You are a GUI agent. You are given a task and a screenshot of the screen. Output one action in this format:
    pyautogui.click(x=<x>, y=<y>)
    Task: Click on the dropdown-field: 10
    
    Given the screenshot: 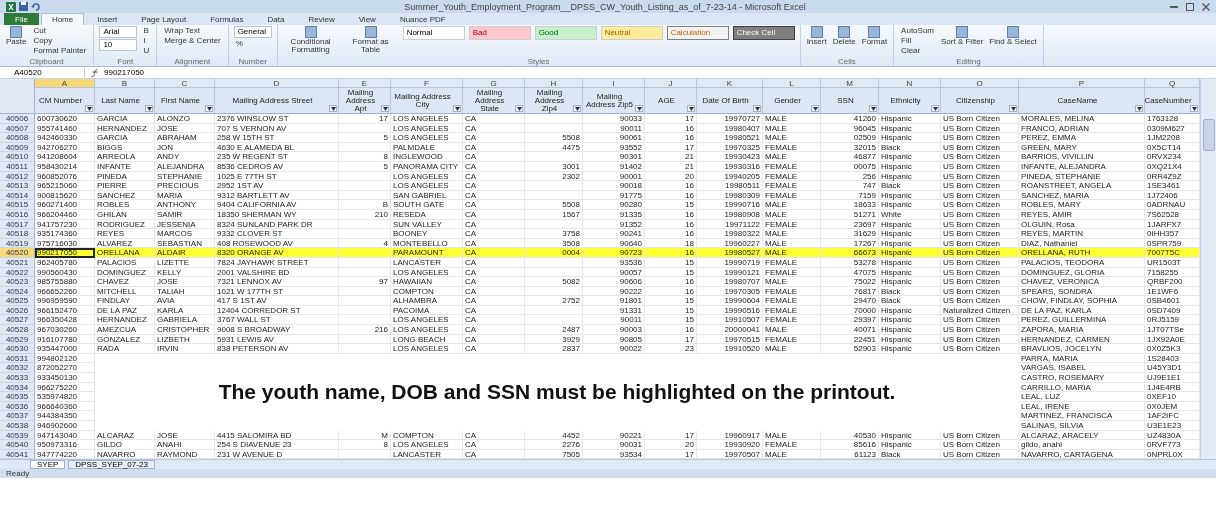 What is the action you would take?
    pyautogui.click(x=118, y=45)
    